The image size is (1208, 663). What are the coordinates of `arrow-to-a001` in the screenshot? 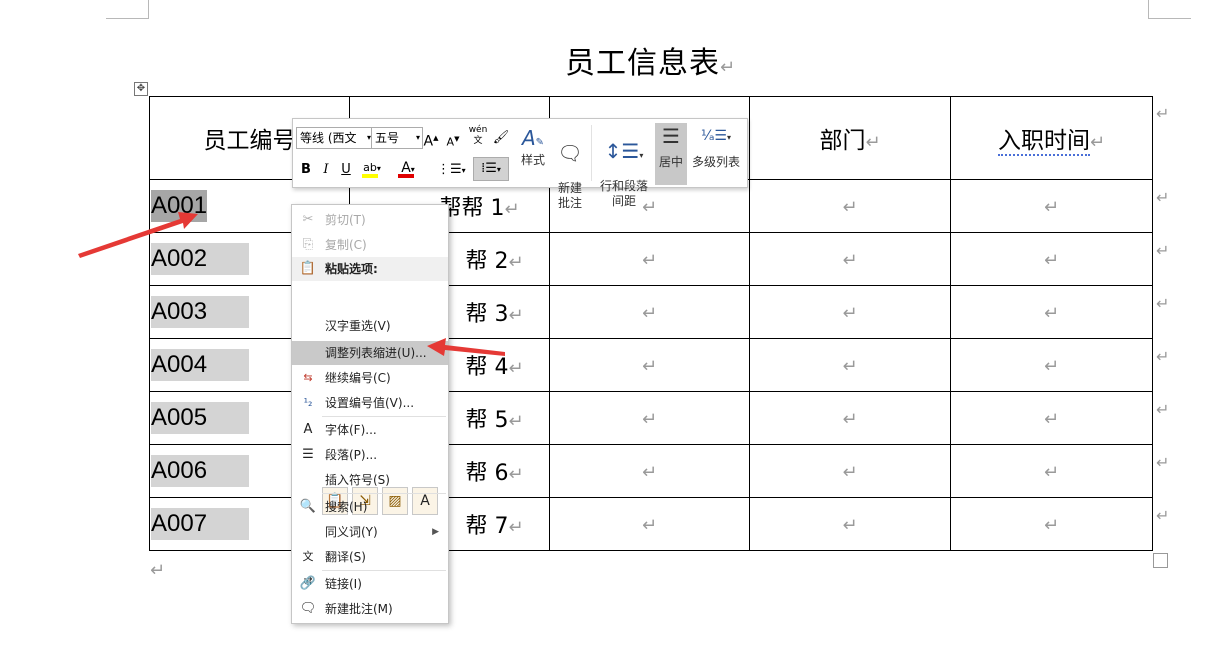 It's located at (138, 235).